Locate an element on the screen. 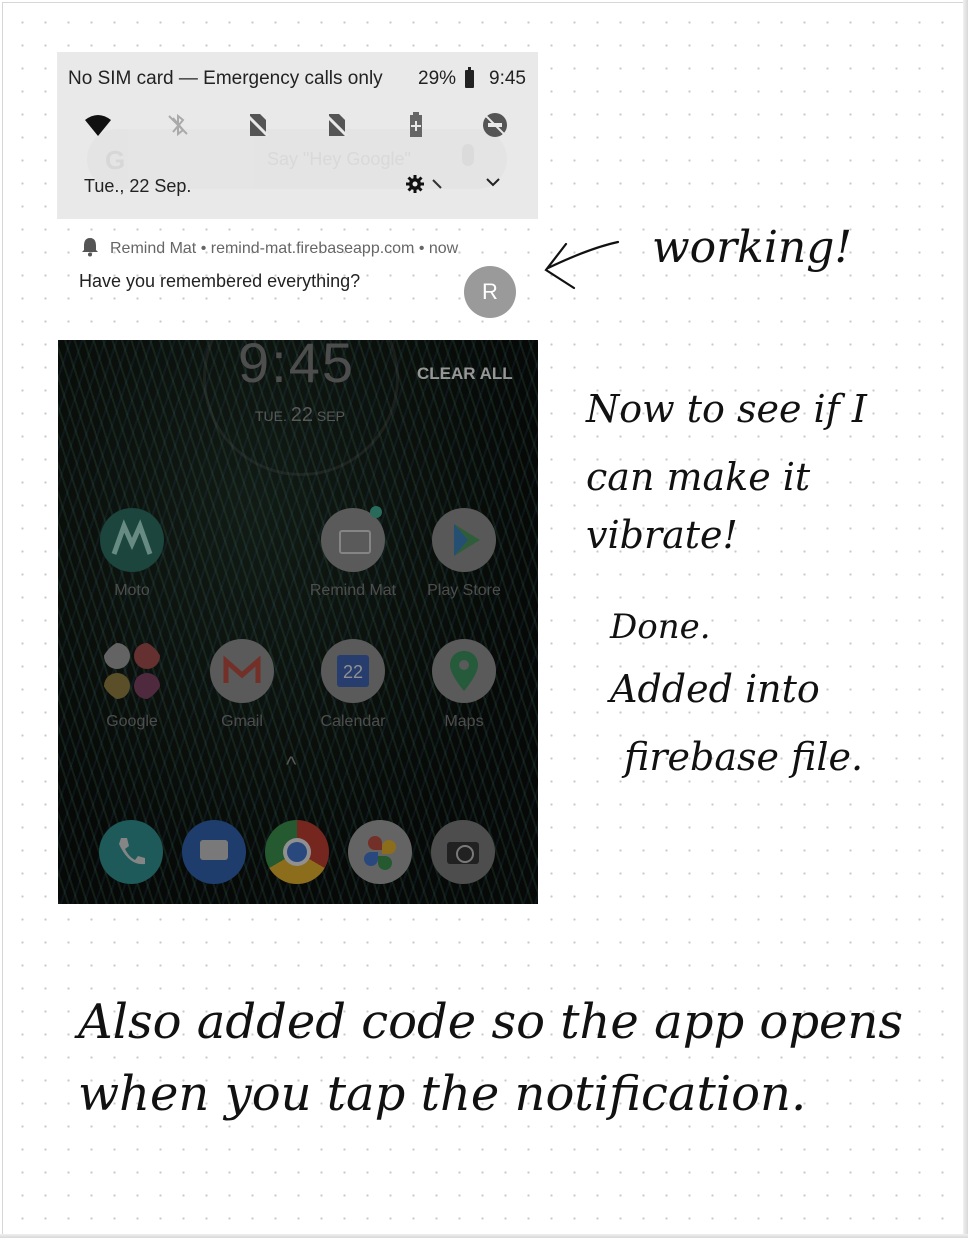  note-bottom2: when you tap the notification. is located at coordinates (442, 1094).